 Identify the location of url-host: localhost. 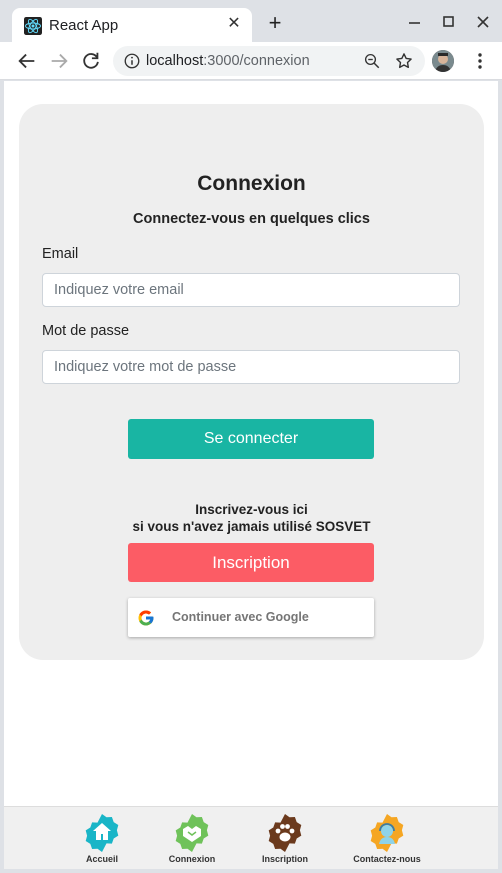
(175, 61).